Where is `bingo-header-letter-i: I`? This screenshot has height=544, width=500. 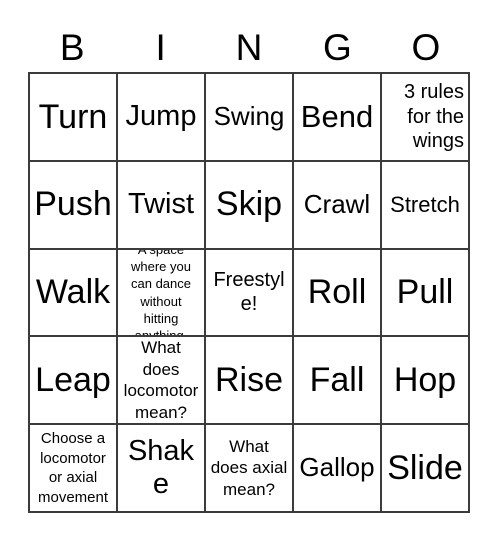
bingo-header-letter-i: I is located at coordinates (160, 47).